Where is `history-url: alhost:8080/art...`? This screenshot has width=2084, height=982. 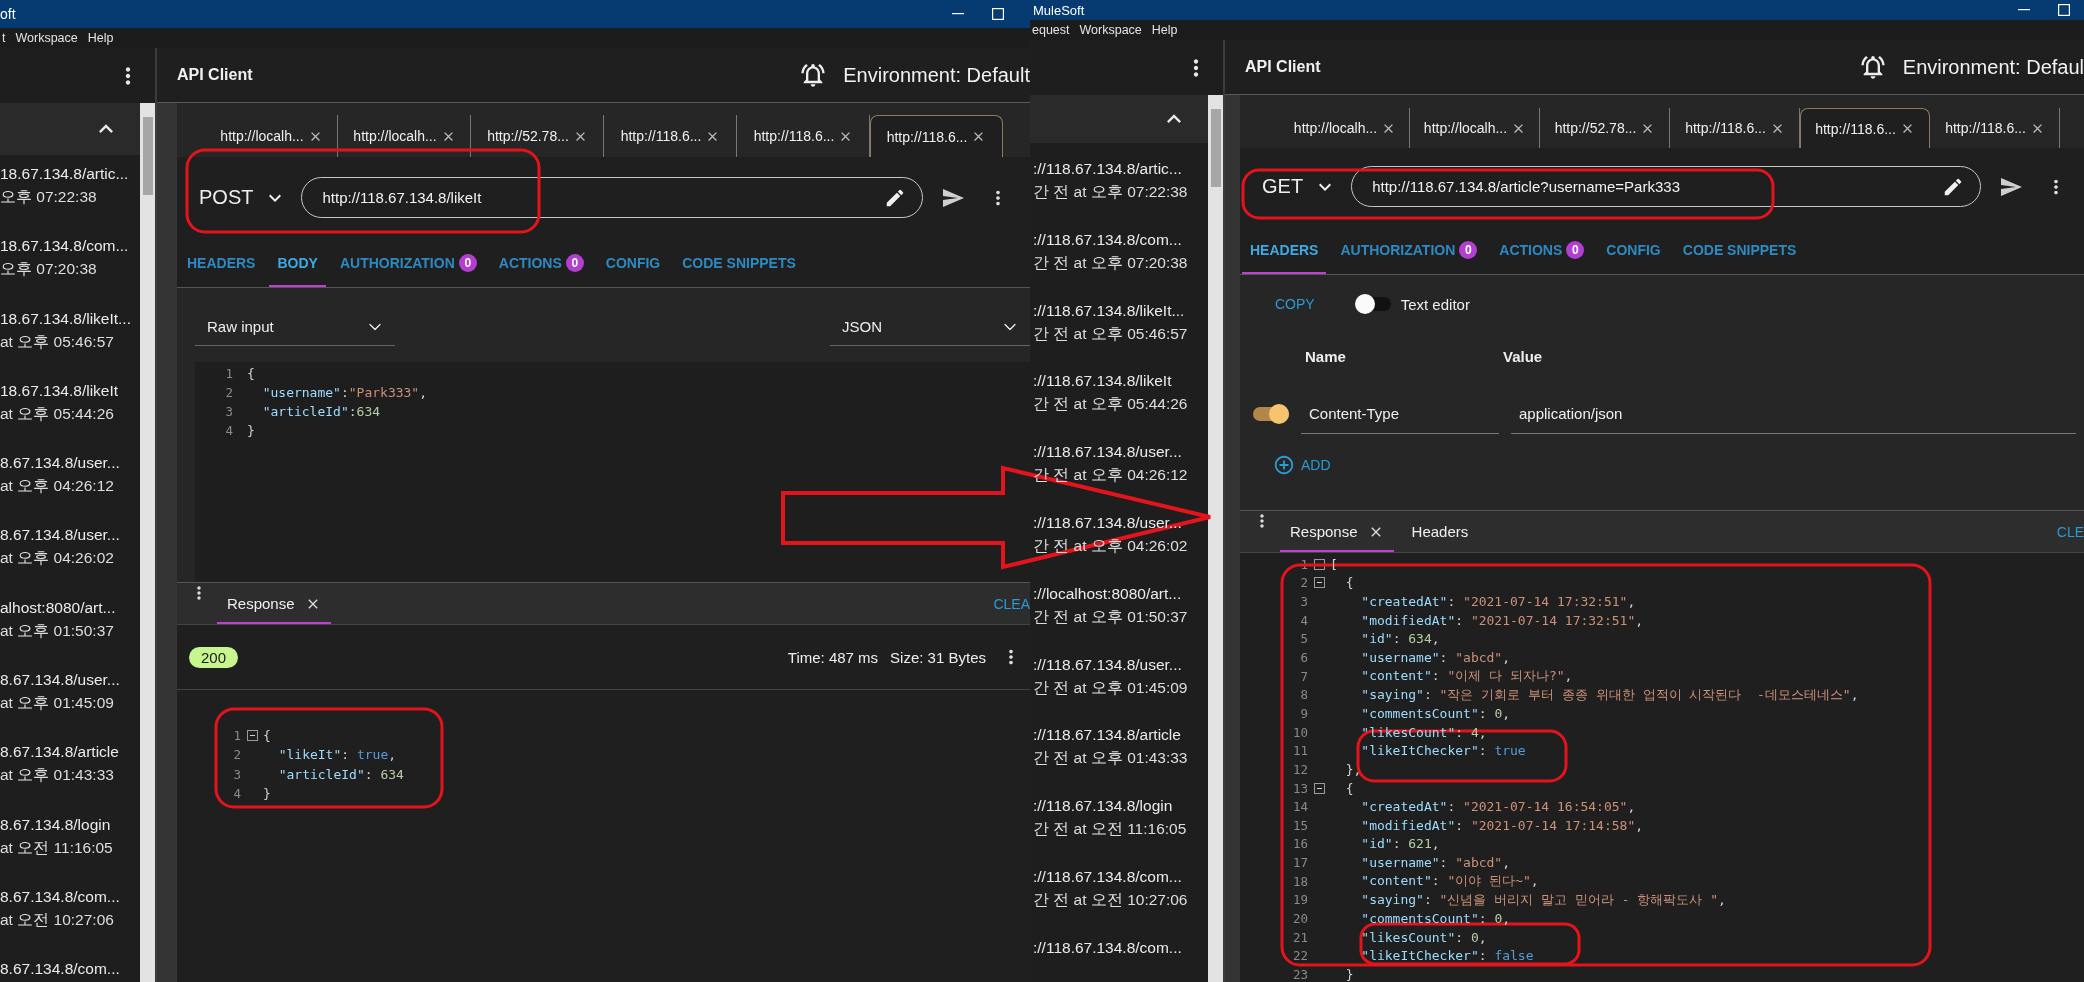
history-url: alhost:8080/art... is located at coordinates (58, 607).